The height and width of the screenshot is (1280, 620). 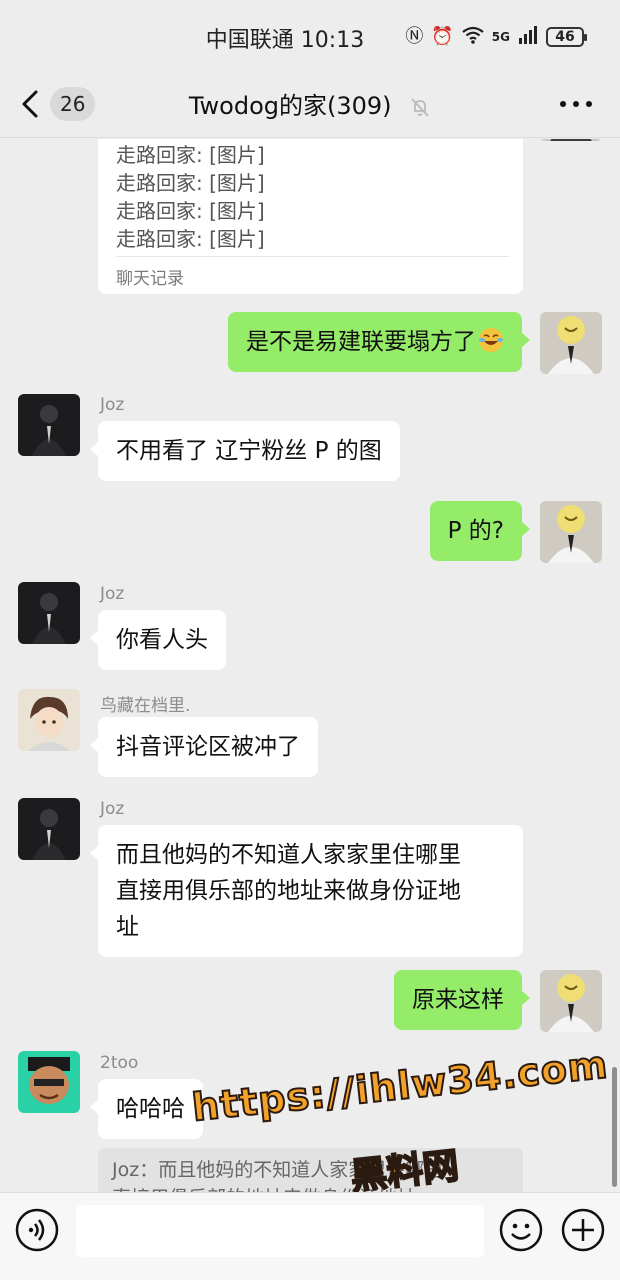 I want to click on plus-icon, so click(x=583, y=1230).